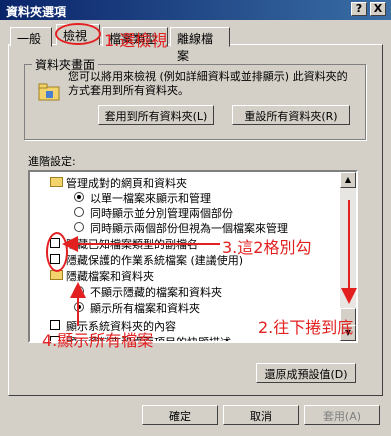 The image size is (391, 436). What do you see at coordinates (150, 198) in the screenshot?
I see `settings-row-label: 以單一檔案來顯示和管理` at bounding box center [150, 198].